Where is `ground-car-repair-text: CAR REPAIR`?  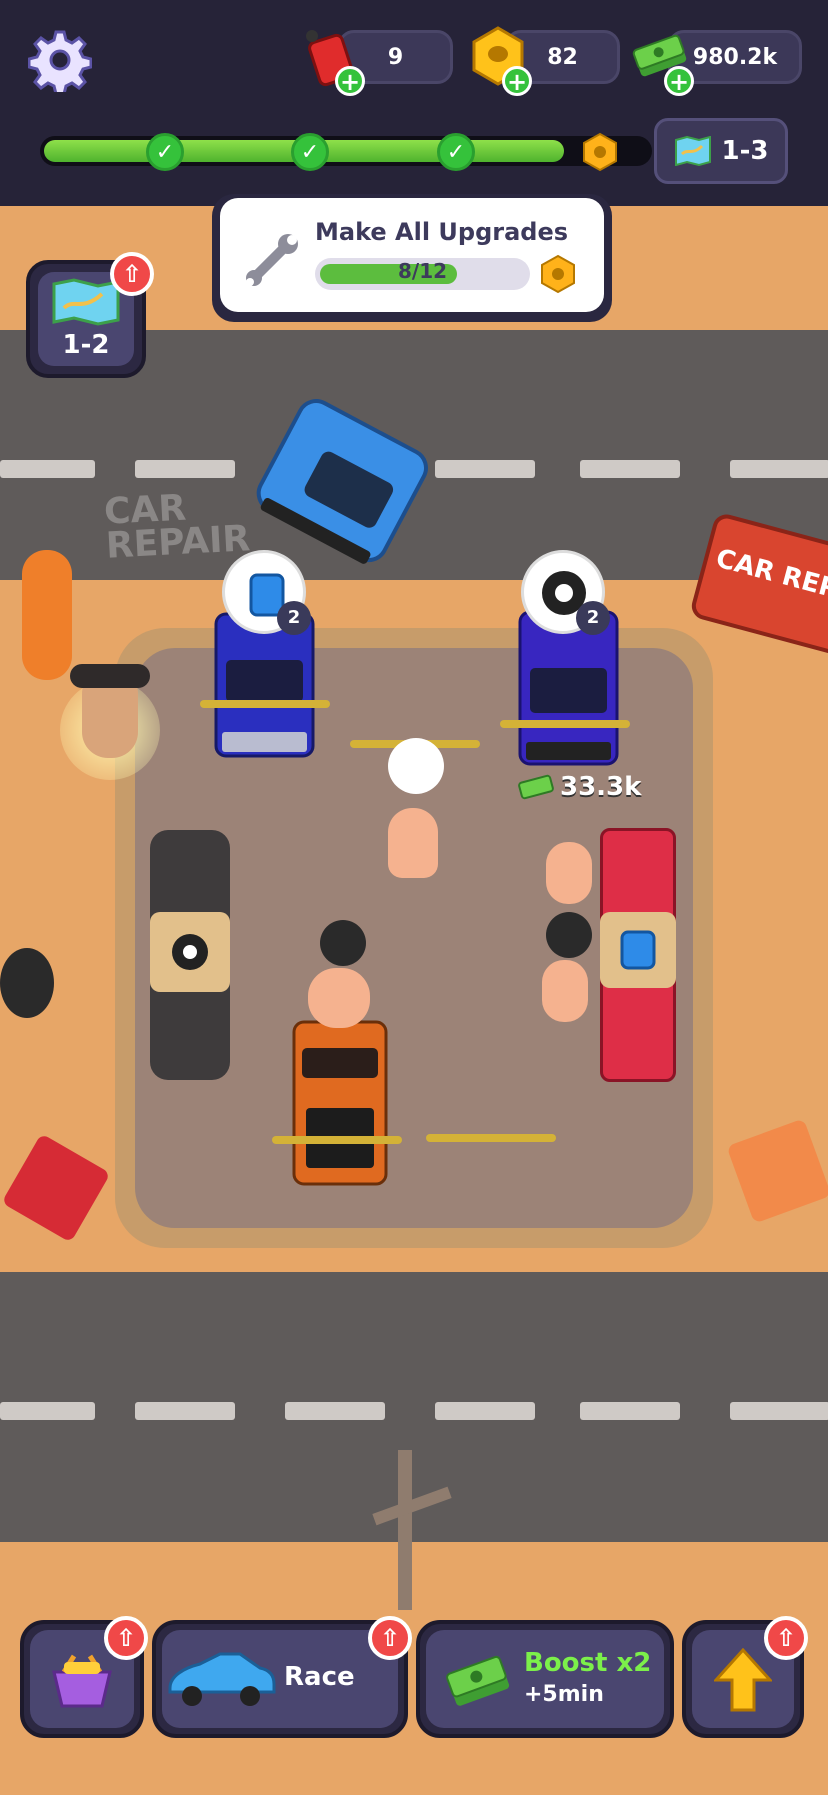 ground-car-repair-text: CAR REPAIR is located at coordinates (177, 527).